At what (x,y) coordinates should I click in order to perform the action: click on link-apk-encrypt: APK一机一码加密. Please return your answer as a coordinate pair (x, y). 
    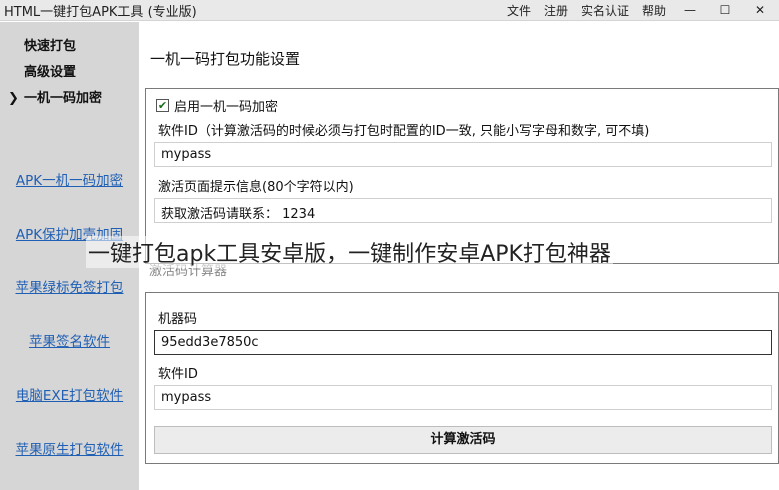
    Looking at the image, I should click on (69, 179).